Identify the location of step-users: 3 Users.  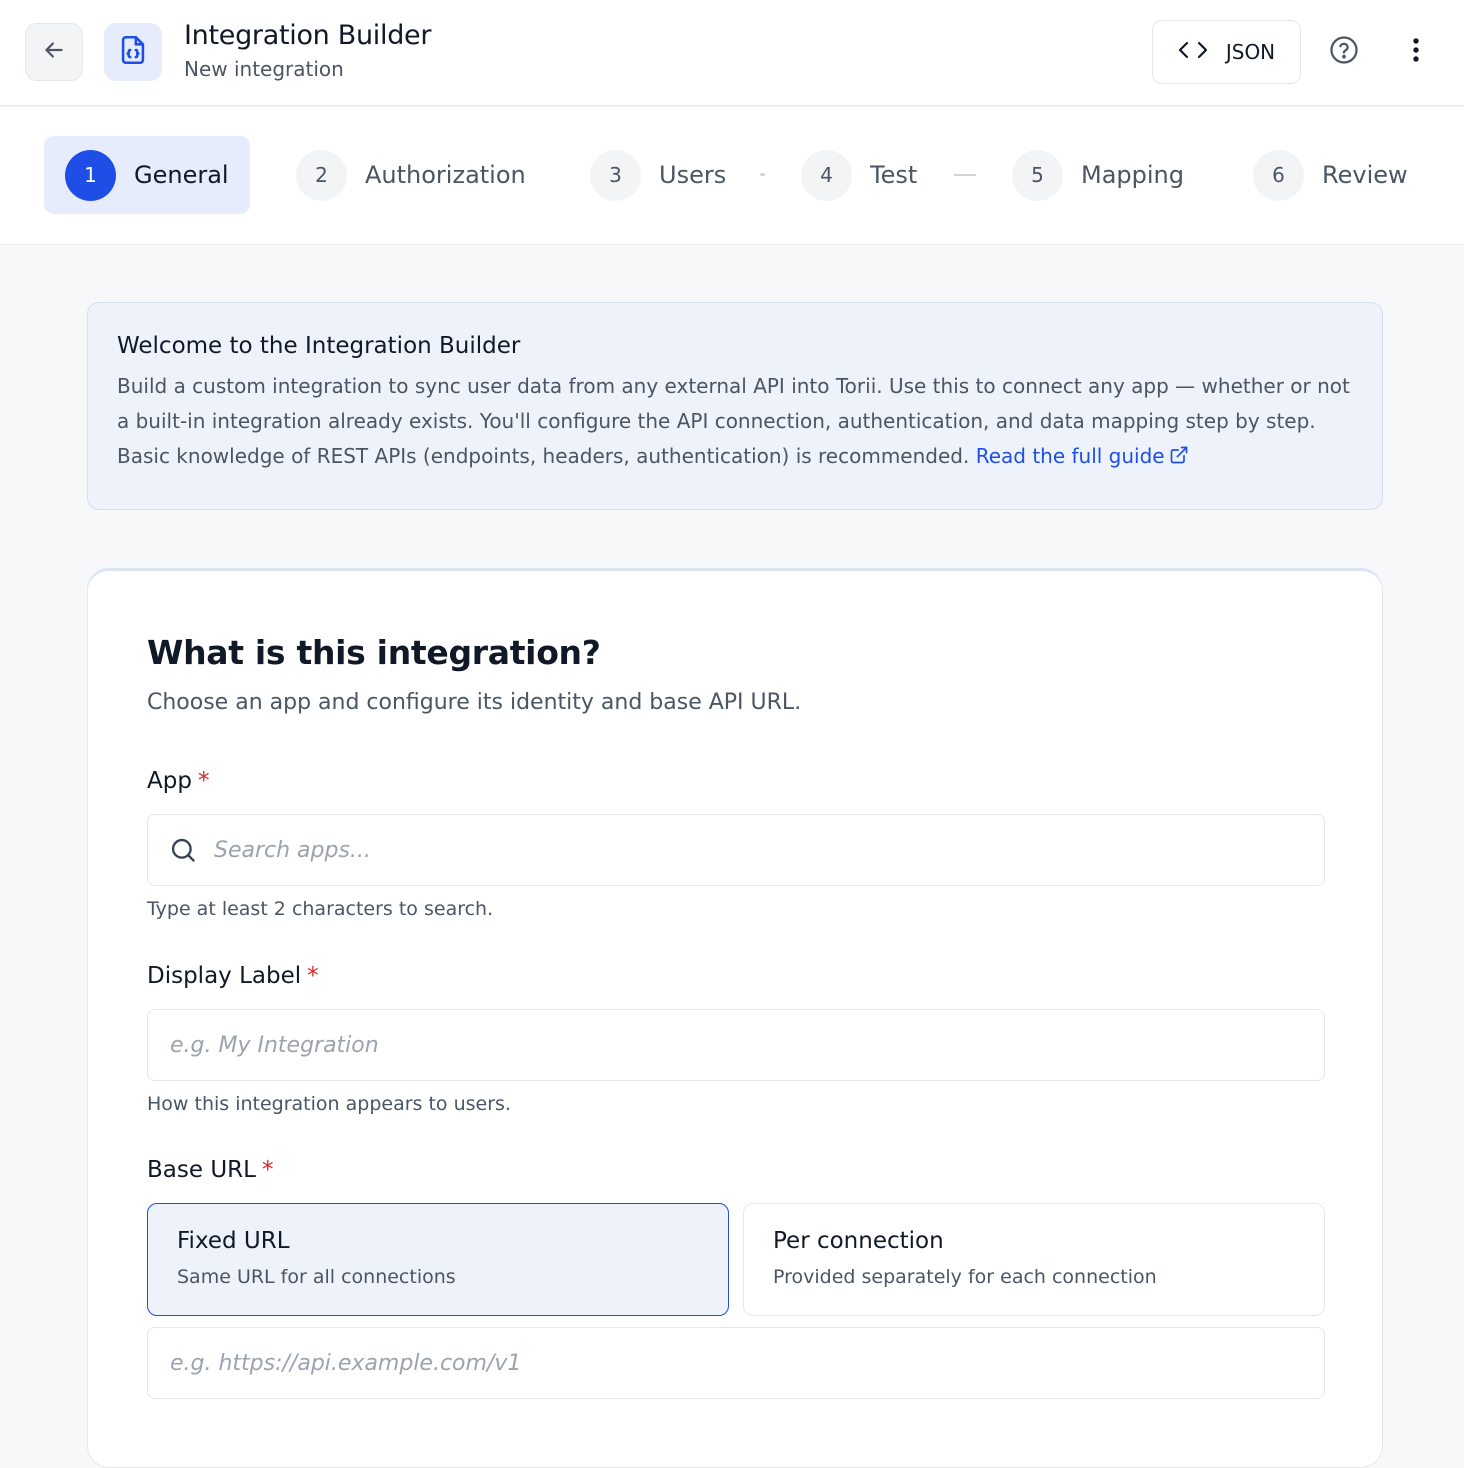
(658, 175).